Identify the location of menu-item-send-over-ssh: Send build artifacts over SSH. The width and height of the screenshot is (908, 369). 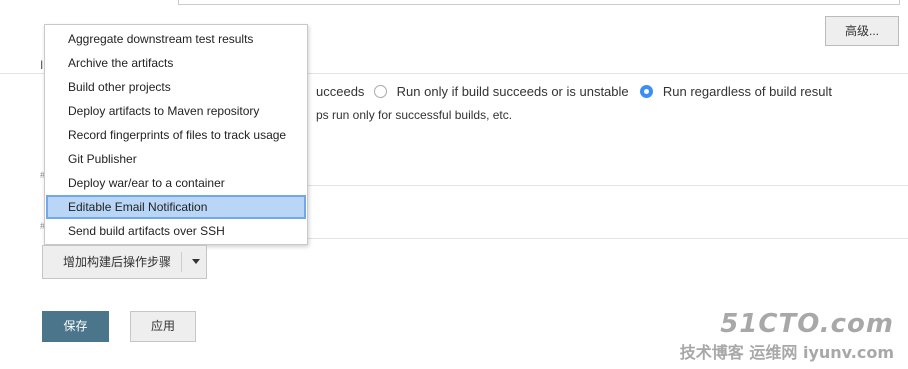
(176, 231).